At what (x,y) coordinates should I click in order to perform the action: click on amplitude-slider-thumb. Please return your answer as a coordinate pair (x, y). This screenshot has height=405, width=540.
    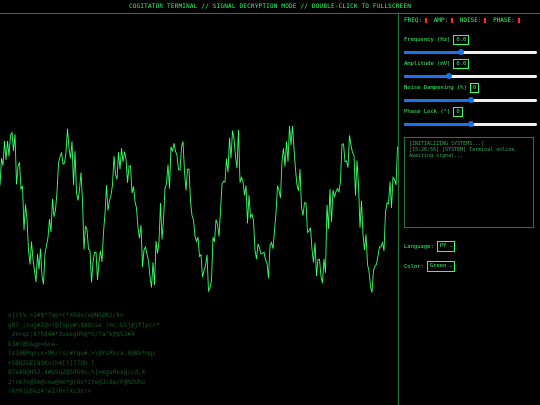
    Looking at the image, I should click on (449, 76).